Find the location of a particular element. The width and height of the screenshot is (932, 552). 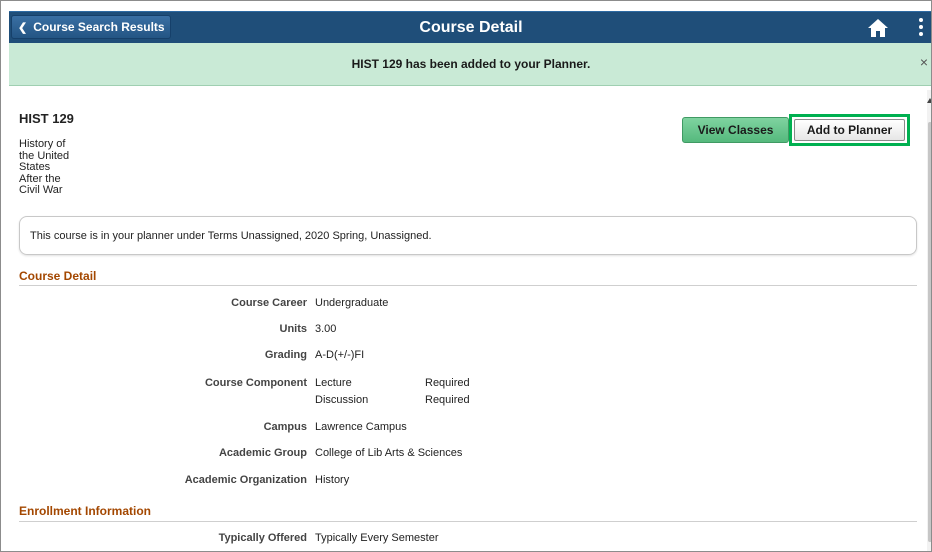

header-bar: ❮ Course Search Results Course Detail is located at coordinates (470, 27).